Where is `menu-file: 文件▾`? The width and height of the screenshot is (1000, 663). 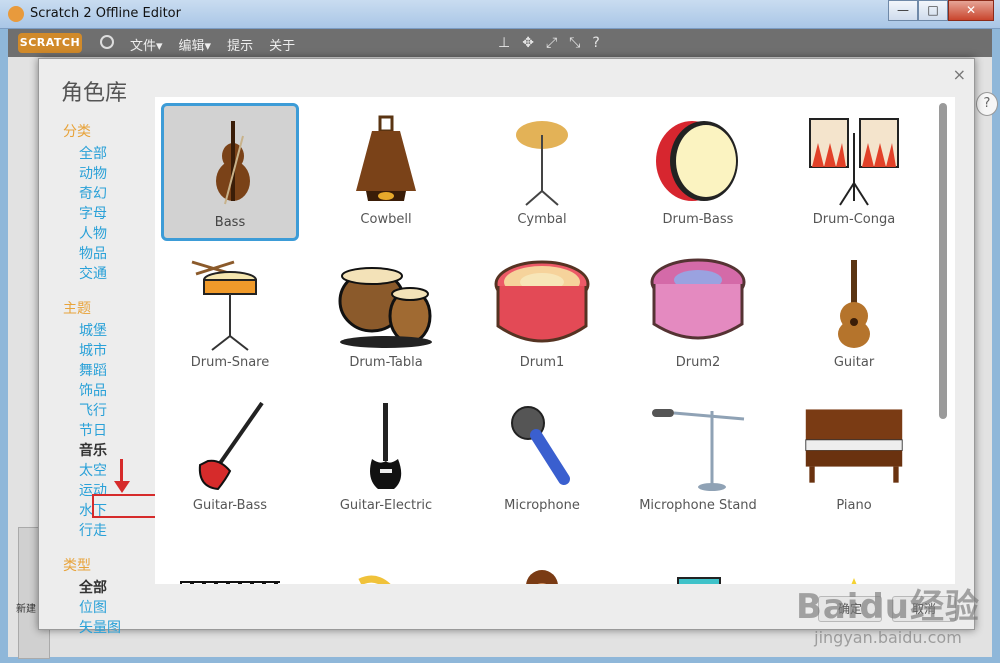 menu-file: 文件▾ is located at coordinates (146, 44).